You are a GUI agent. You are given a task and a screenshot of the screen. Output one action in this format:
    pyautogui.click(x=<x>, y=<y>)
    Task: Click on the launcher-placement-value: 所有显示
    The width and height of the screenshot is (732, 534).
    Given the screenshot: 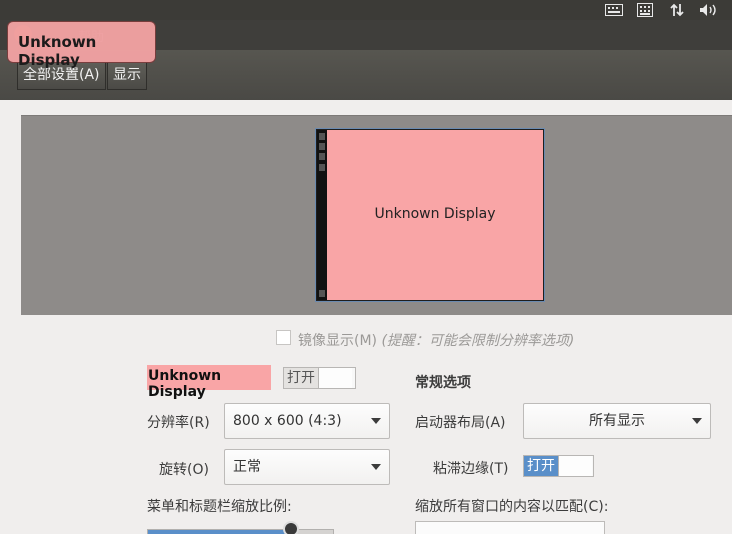 What is the action you would take?
    pyautogui.click(x=617, y=421)
    